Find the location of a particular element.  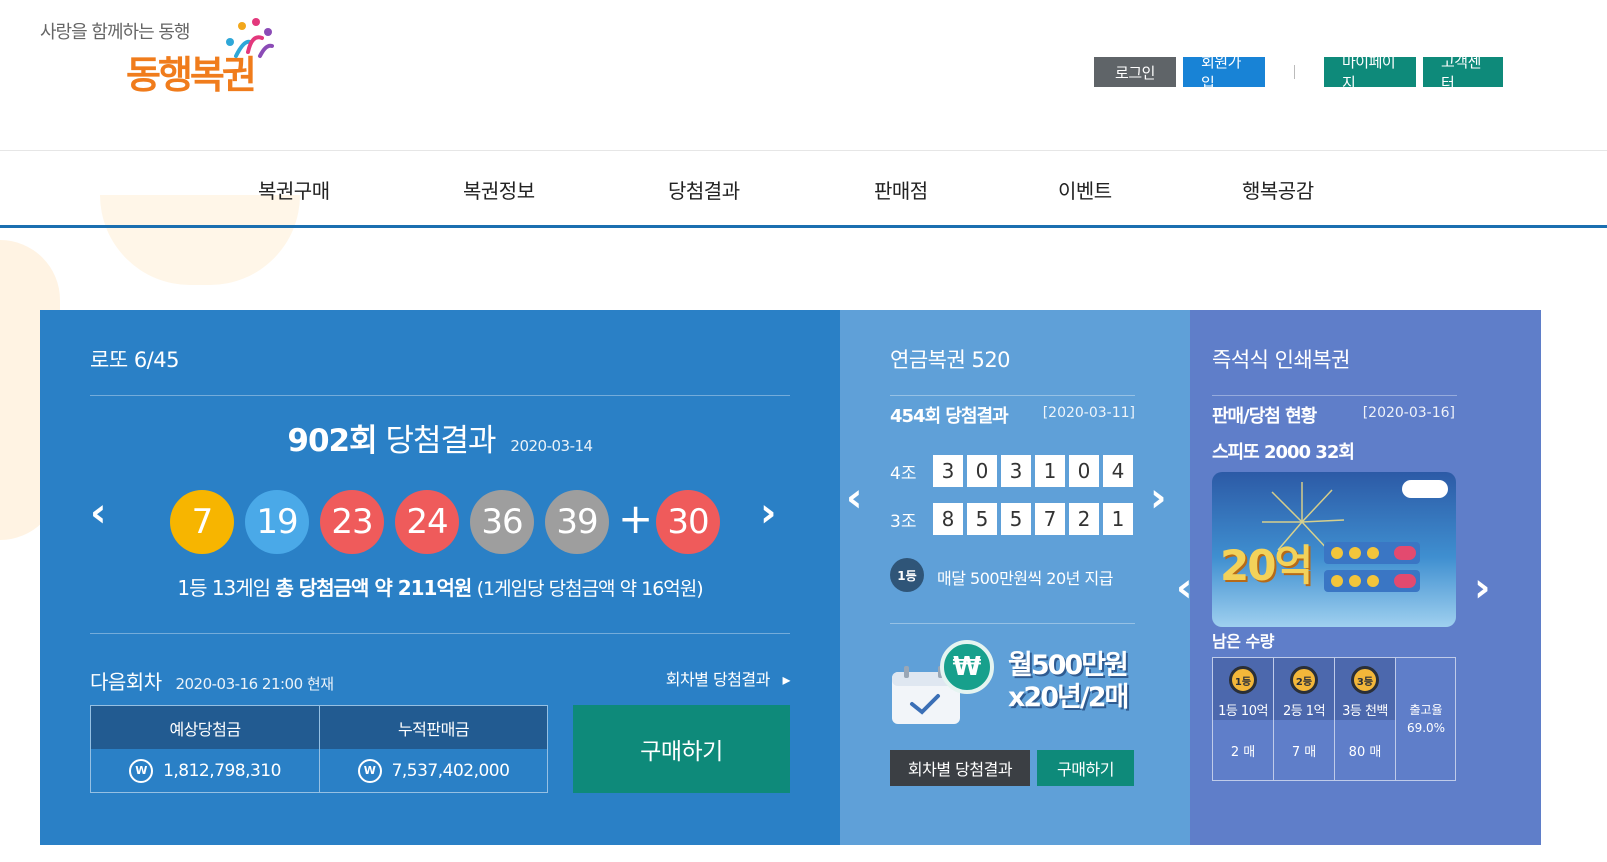

lotto-title: 로또 6/45 is located at coordinates (134, 360).